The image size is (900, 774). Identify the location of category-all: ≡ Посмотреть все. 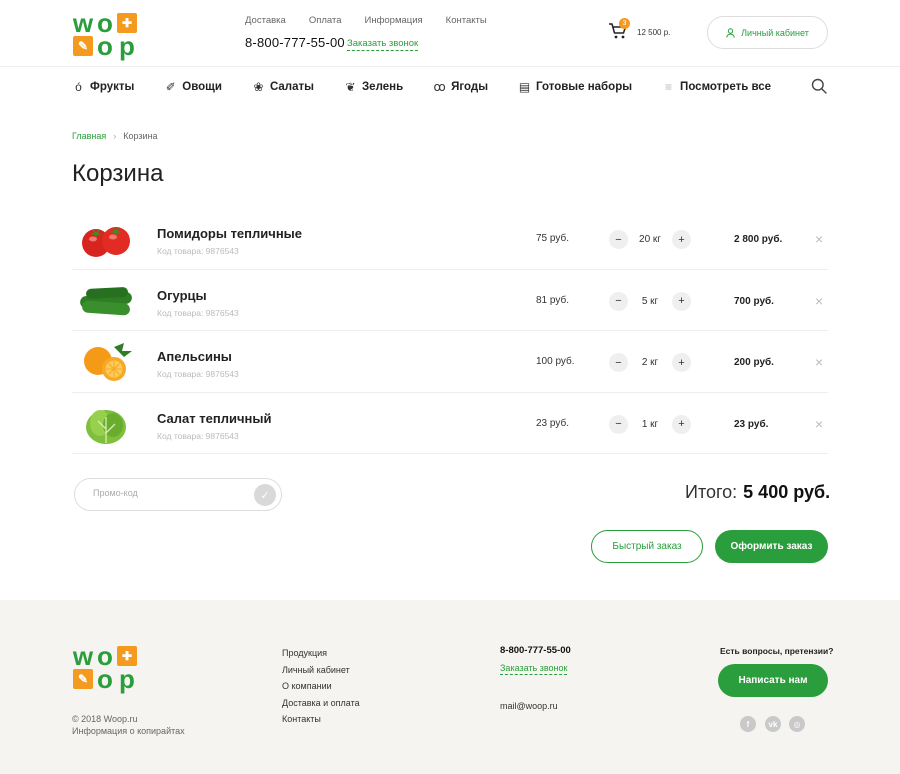
(716, 87).